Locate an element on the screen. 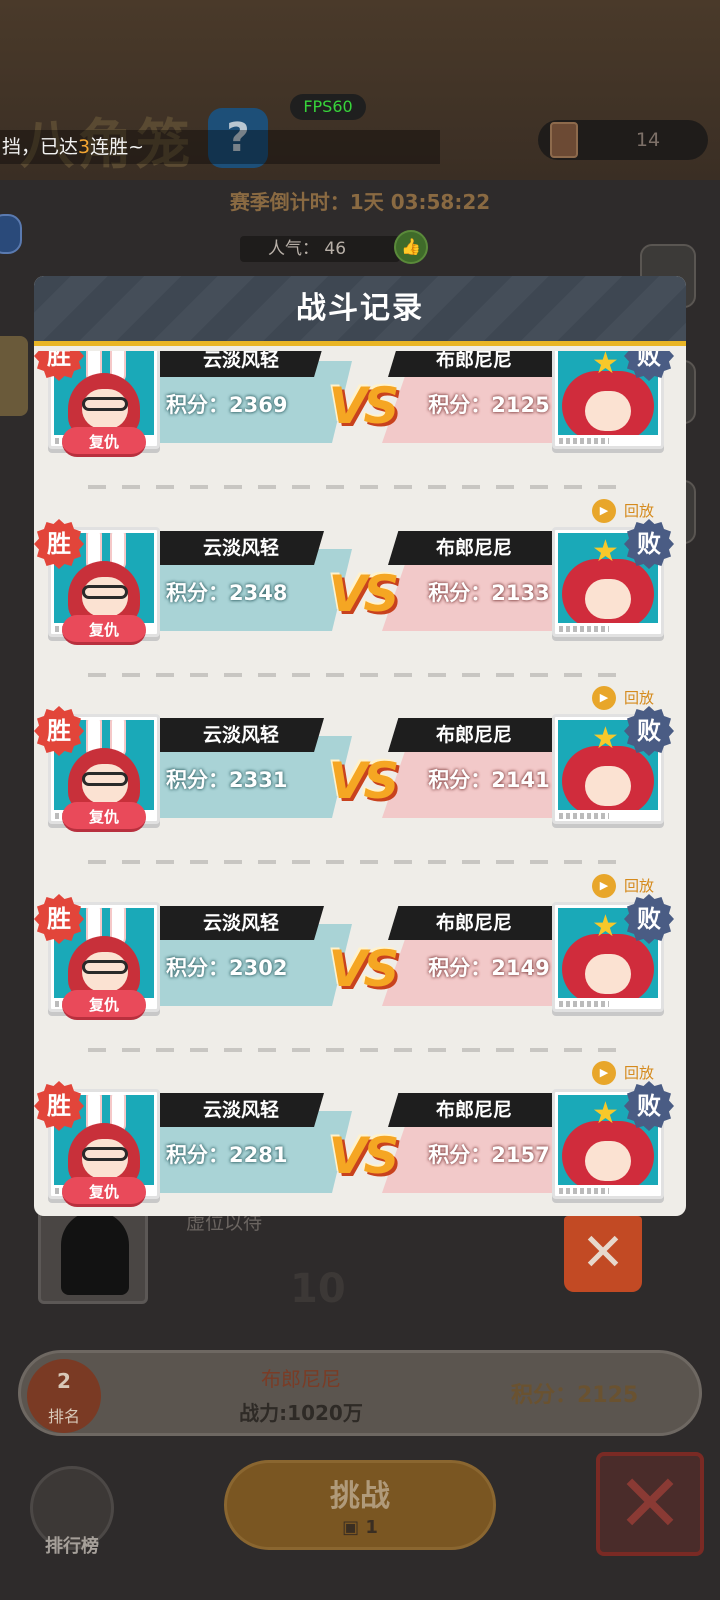 The width and height of the screenshot is (720, 1600). modal-title: 战斗记录 is located at coordinates (360, 308).